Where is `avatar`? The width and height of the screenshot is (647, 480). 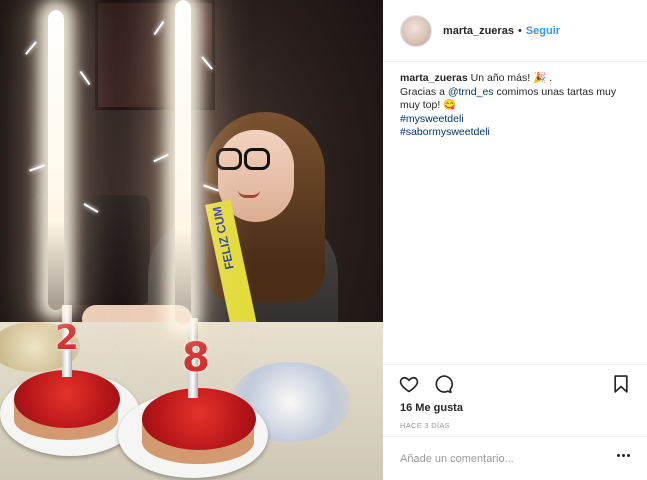
avatar is located at coordinates (416, 30).